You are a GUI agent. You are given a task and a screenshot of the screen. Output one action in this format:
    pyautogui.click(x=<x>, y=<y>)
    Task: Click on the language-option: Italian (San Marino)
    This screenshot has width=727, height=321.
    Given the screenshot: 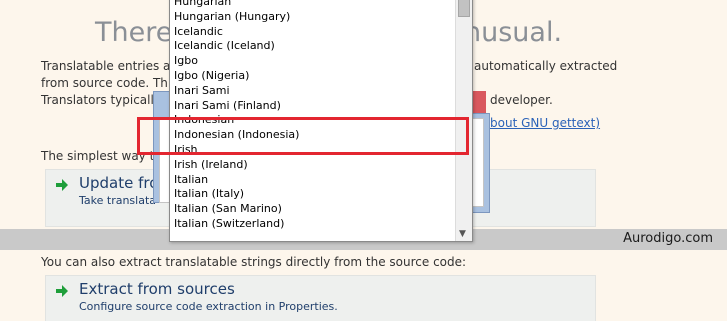 What is the action you would take?
    pyautogui.click(x=312, y=209)
    